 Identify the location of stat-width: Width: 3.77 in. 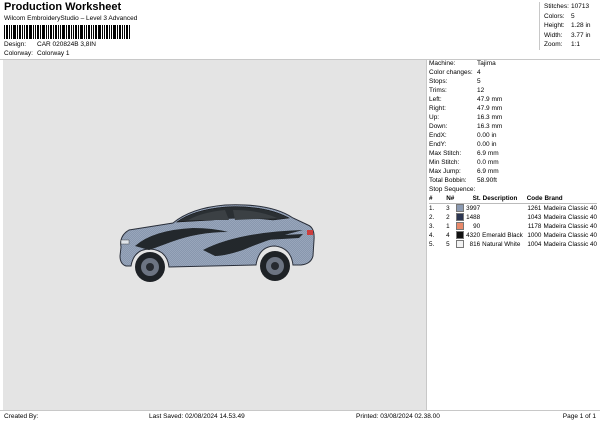
(570, 36).